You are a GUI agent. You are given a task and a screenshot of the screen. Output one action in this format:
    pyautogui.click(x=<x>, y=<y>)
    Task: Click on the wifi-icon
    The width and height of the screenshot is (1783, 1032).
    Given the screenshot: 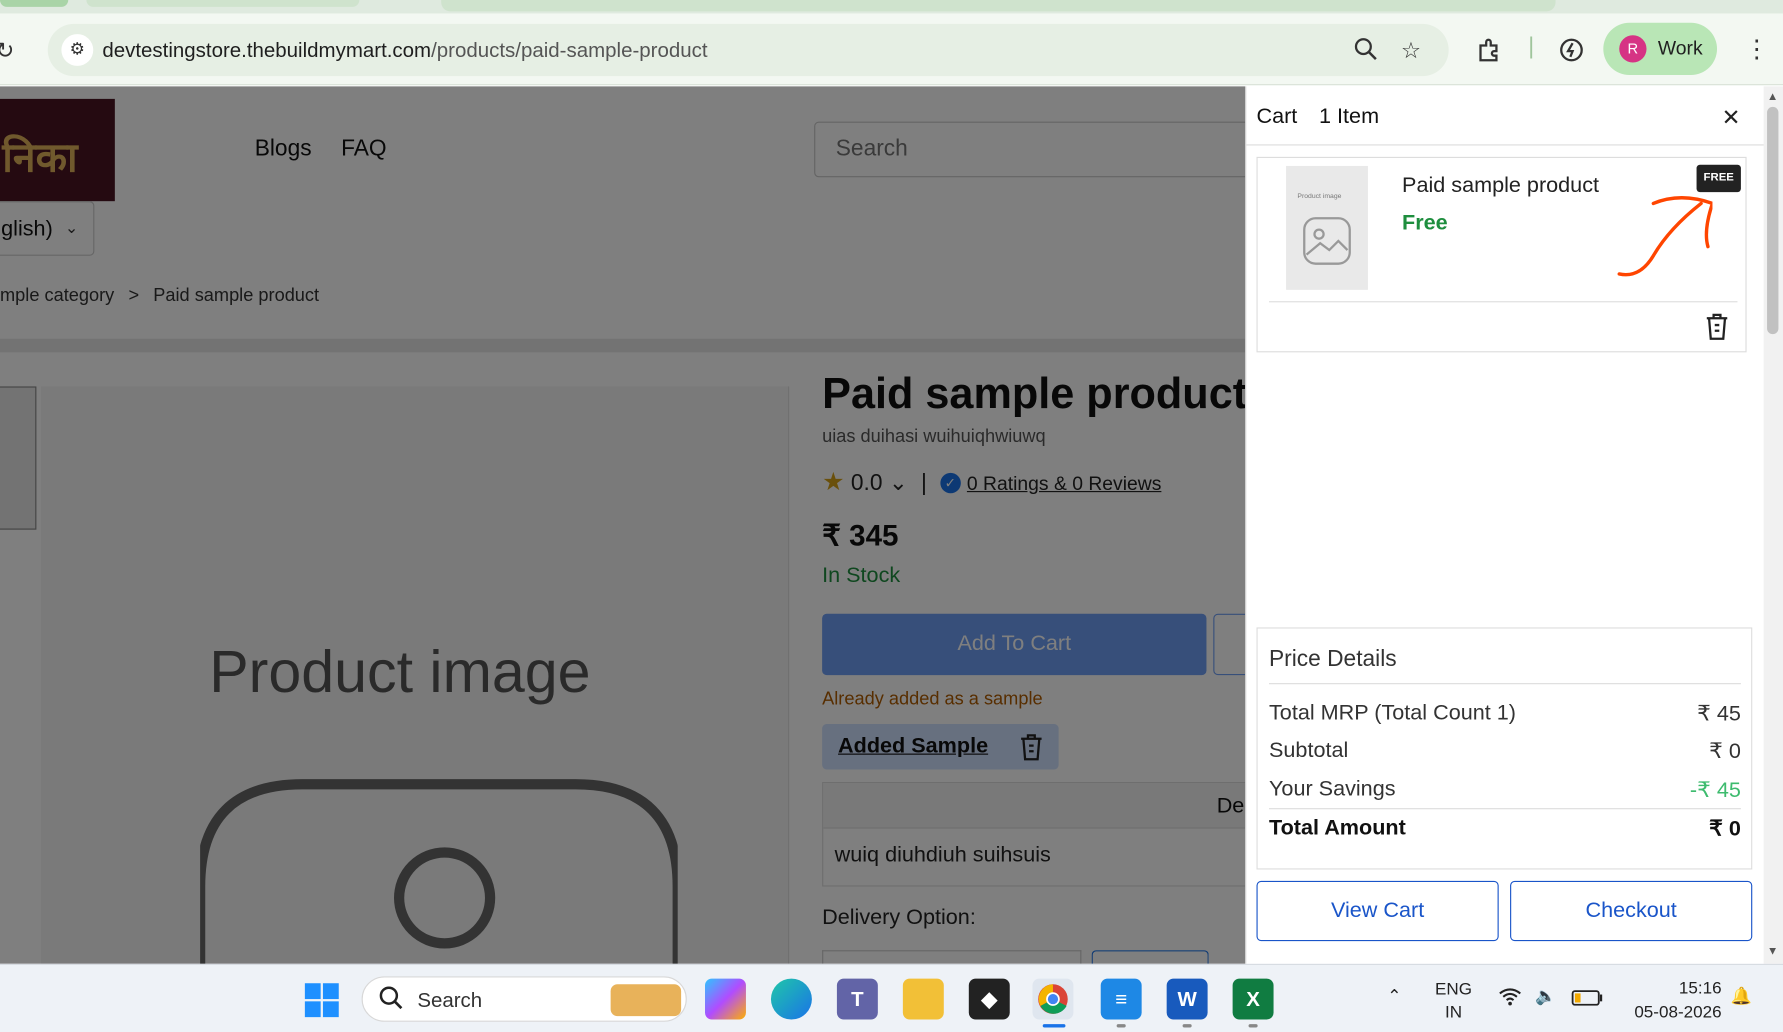 What is the action you would take?
    pyautogui.click(x=1510, y=999)
    